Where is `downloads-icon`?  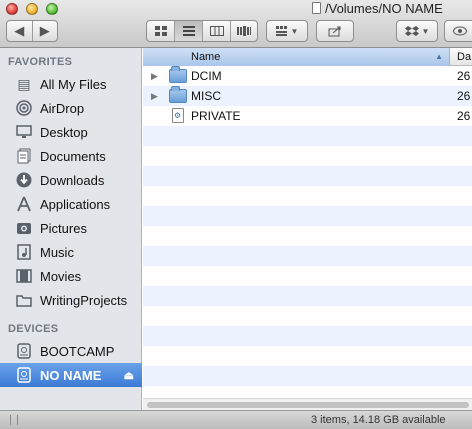 downloads-icon is located at coordinates (24, 180).